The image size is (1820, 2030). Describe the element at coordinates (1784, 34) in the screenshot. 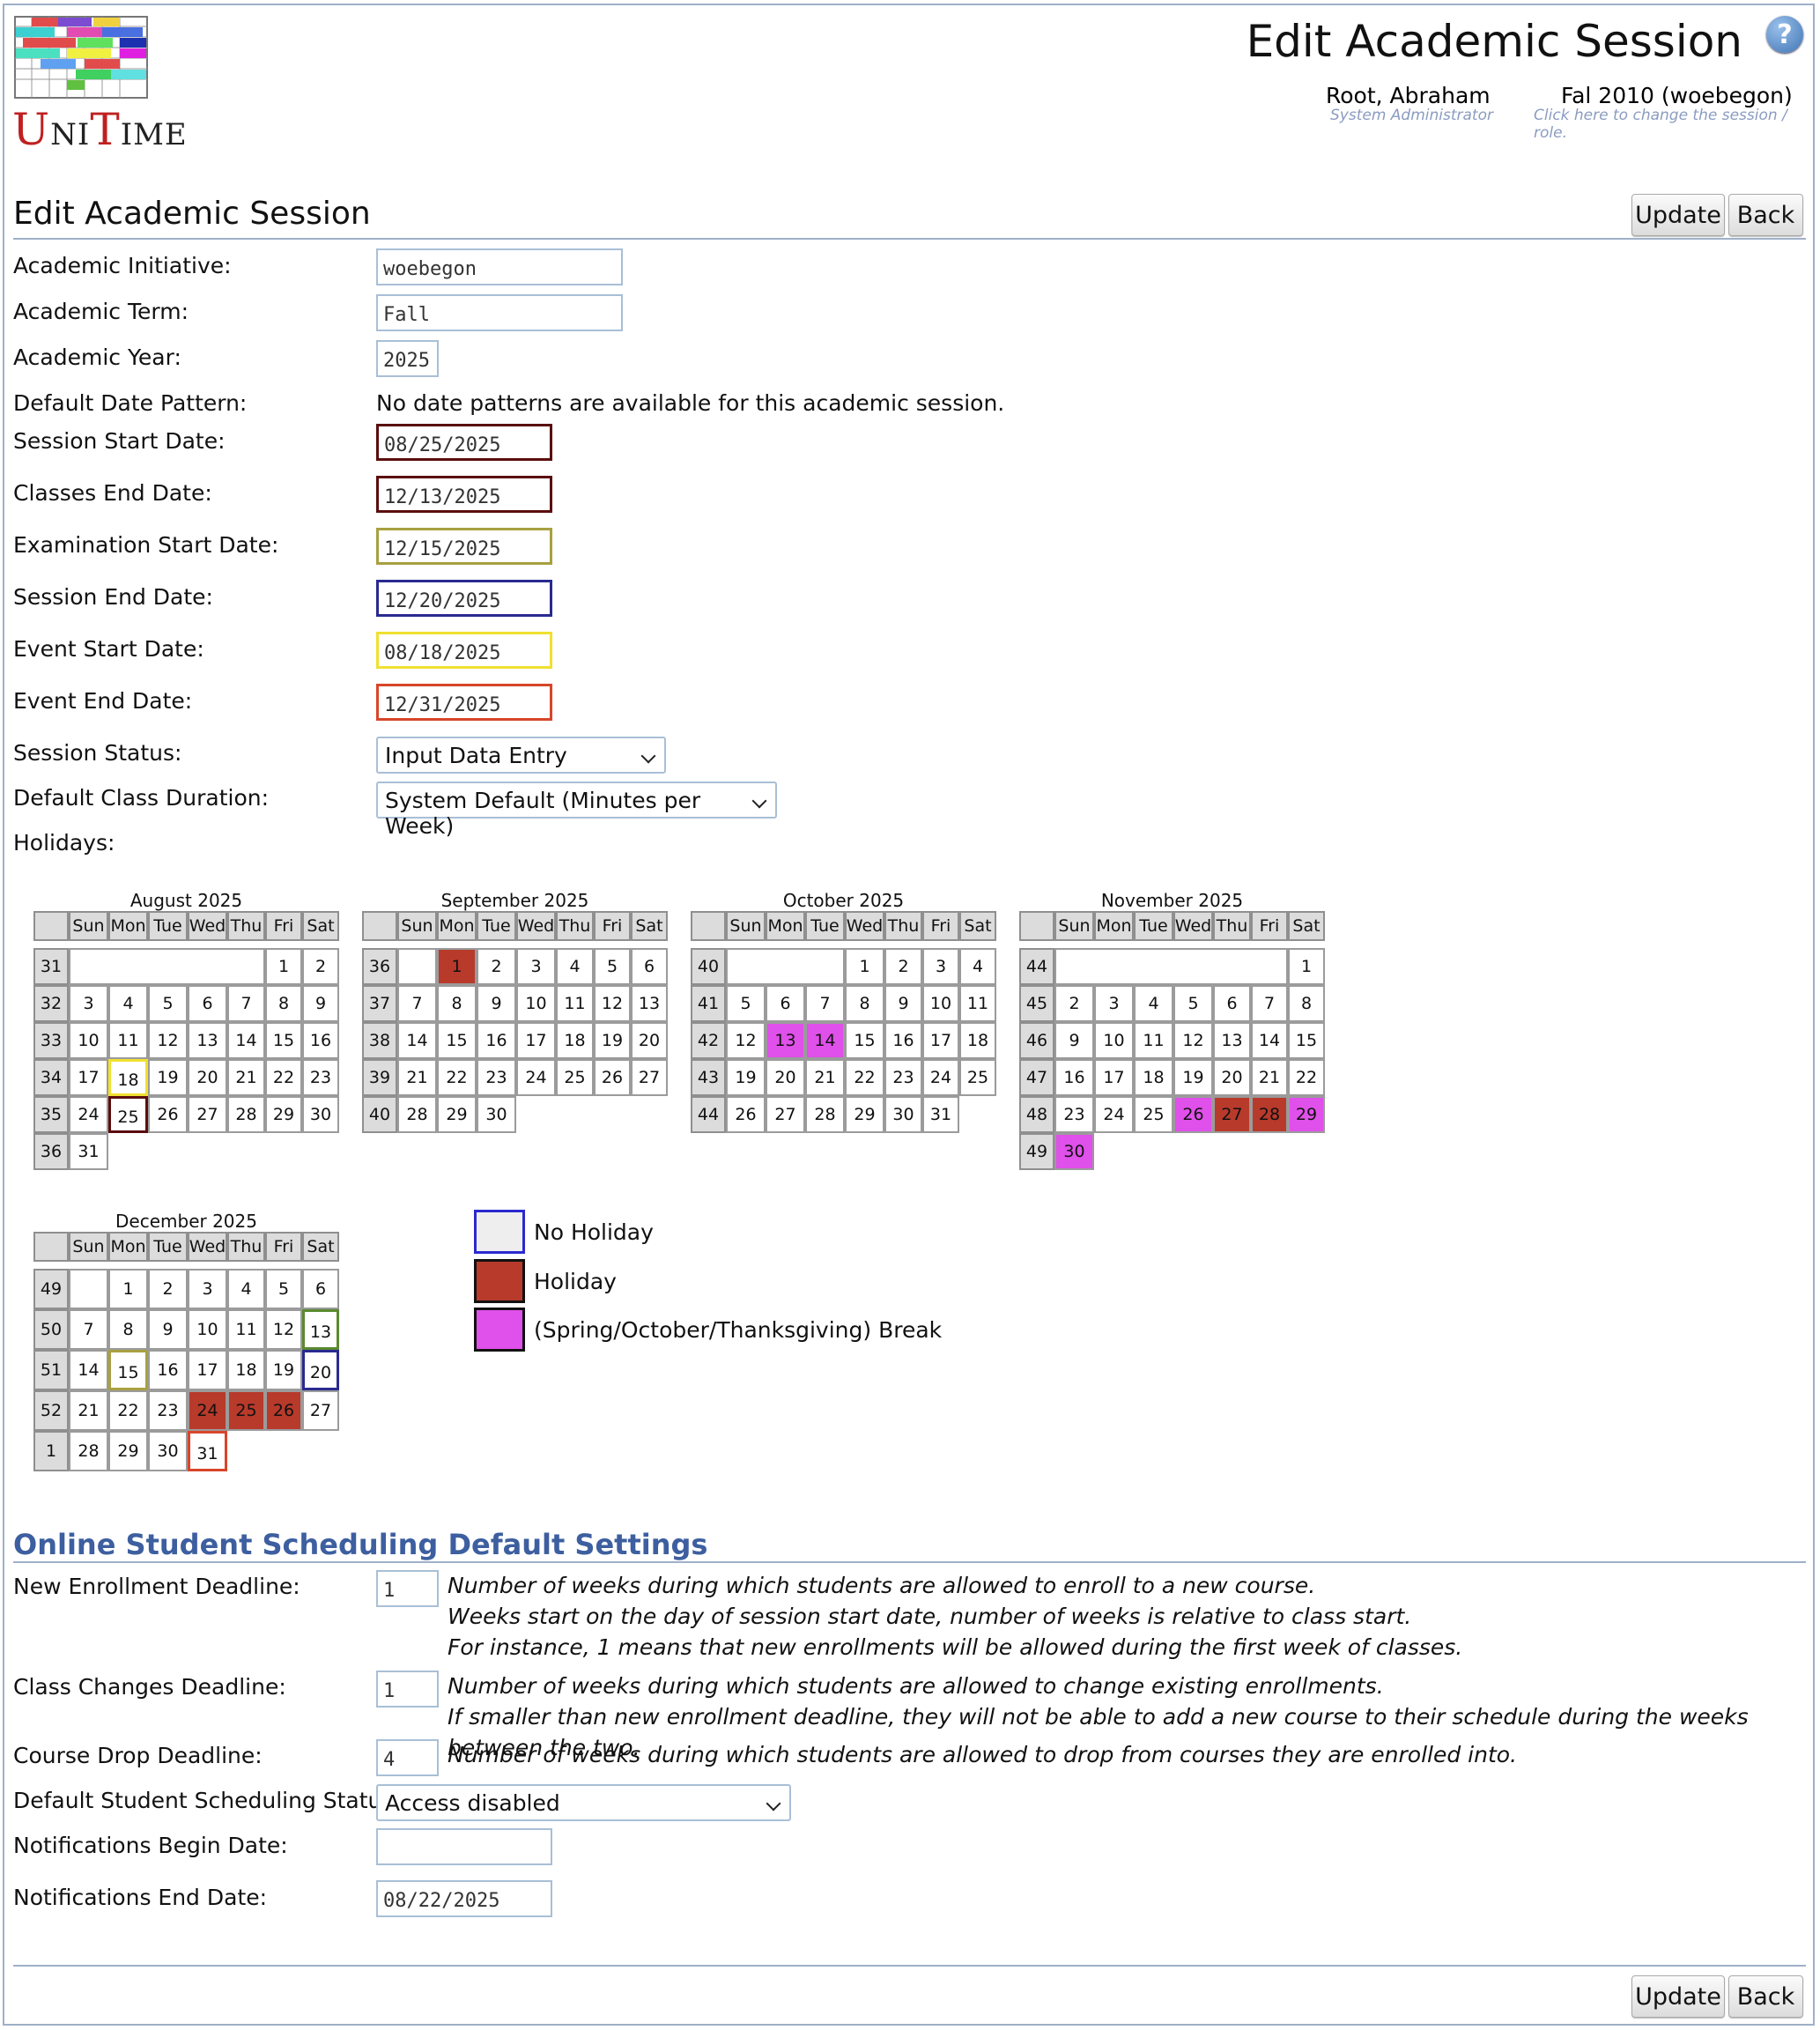

I see `help-icon: ?` at that location.